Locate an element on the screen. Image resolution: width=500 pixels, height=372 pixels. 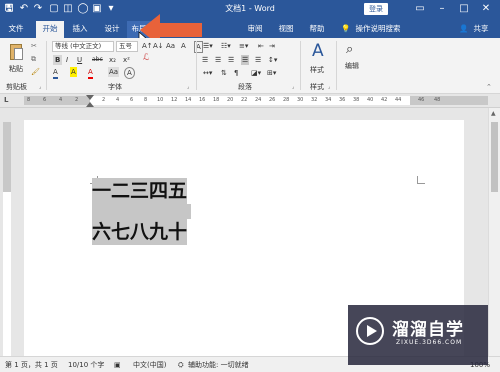
ruler-number: 32 is located at coordinates (314, 100).